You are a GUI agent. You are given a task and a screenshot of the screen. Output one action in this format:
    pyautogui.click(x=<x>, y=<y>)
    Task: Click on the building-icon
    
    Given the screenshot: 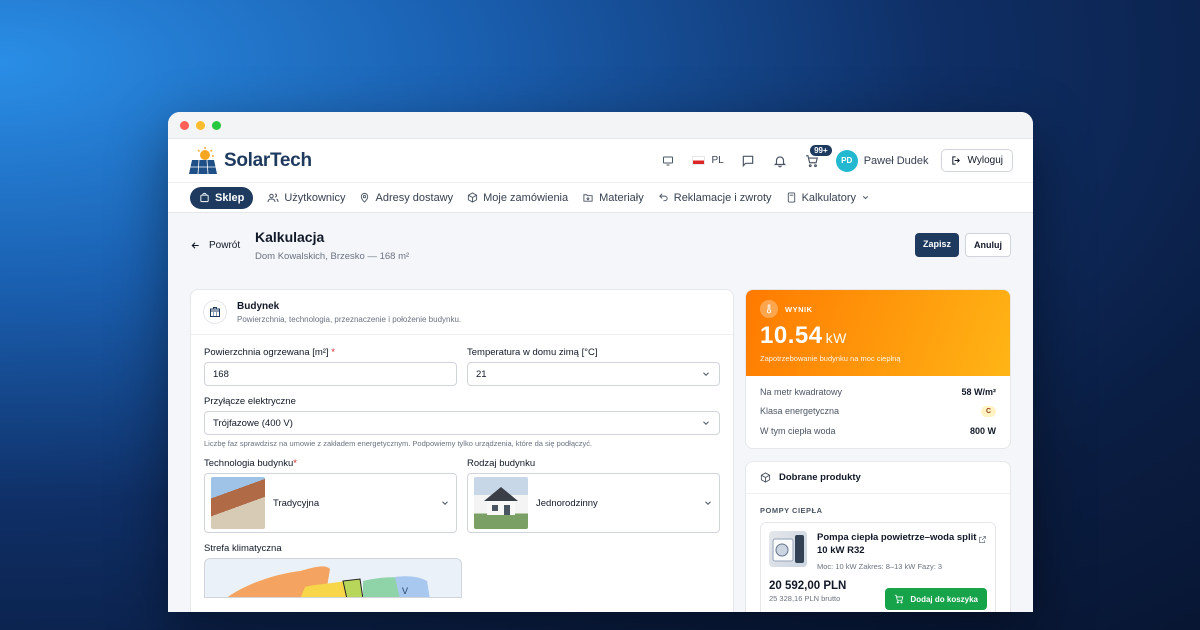 What is the action you would take?
    pyautogui.click(x=215, y=312)
    